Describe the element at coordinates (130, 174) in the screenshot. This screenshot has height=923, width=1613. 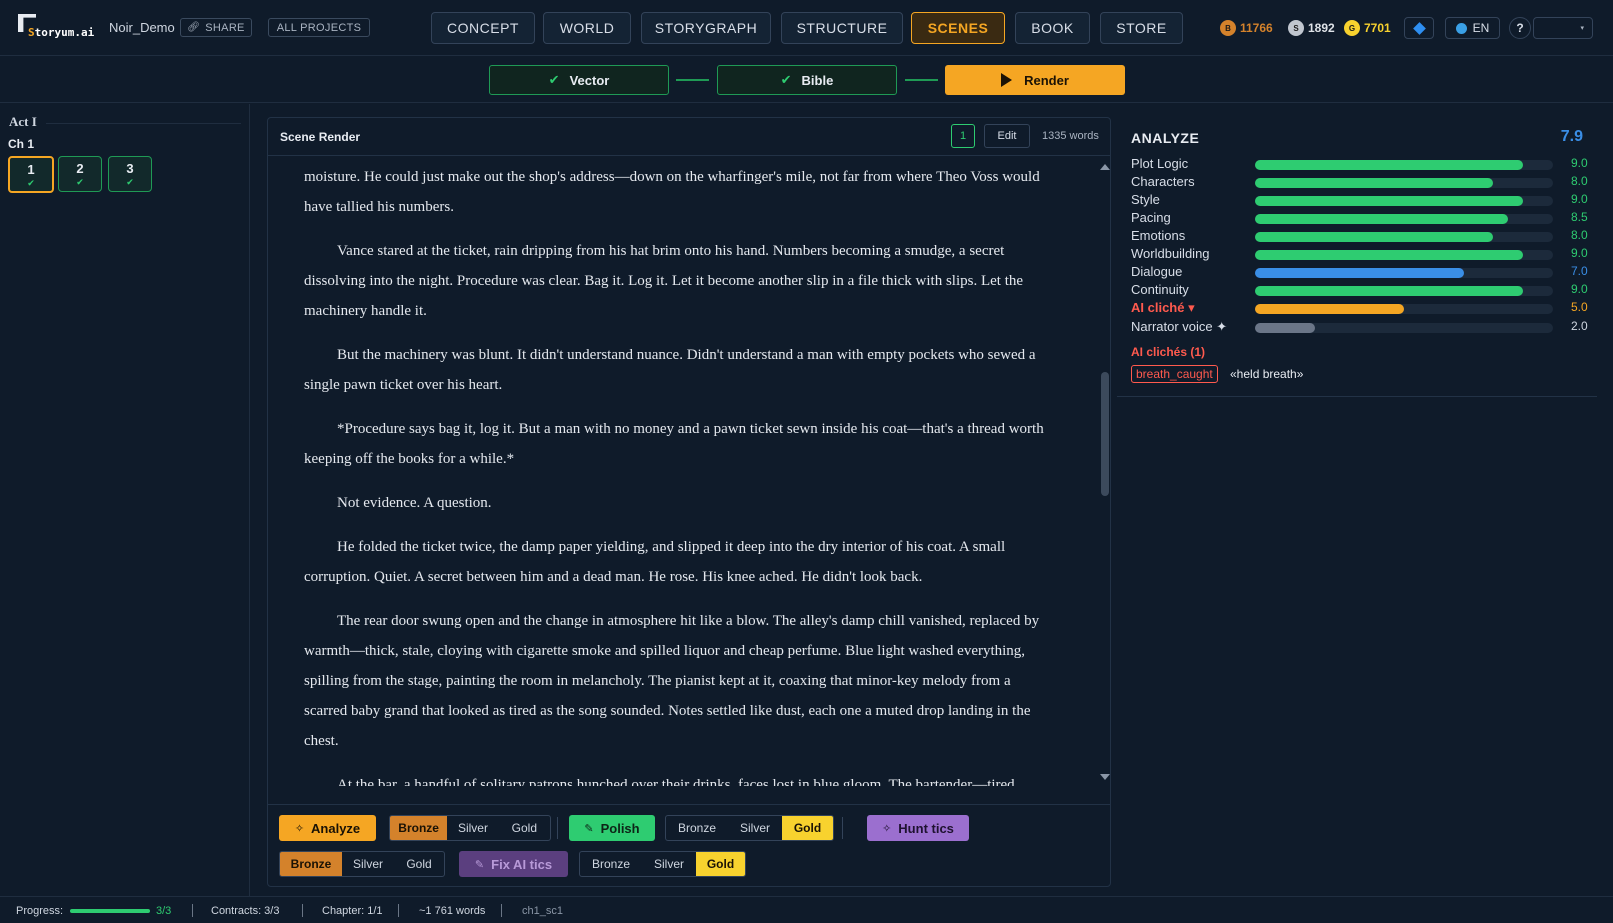
I see `scene-chip-3: 3 ✔` at that location.